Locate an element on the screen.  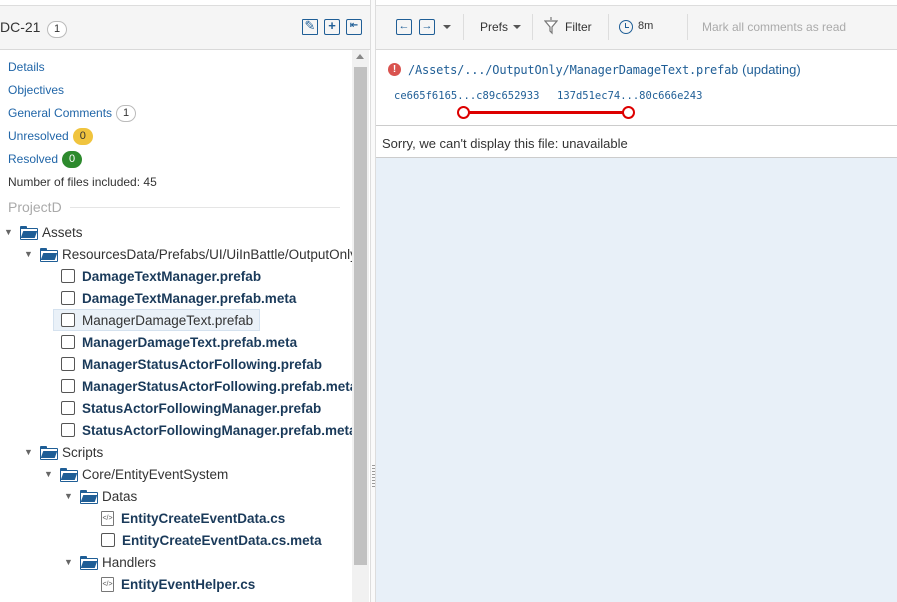
tree-file: </> EntityEventHelper.cs is located at coordinates (178, 584).